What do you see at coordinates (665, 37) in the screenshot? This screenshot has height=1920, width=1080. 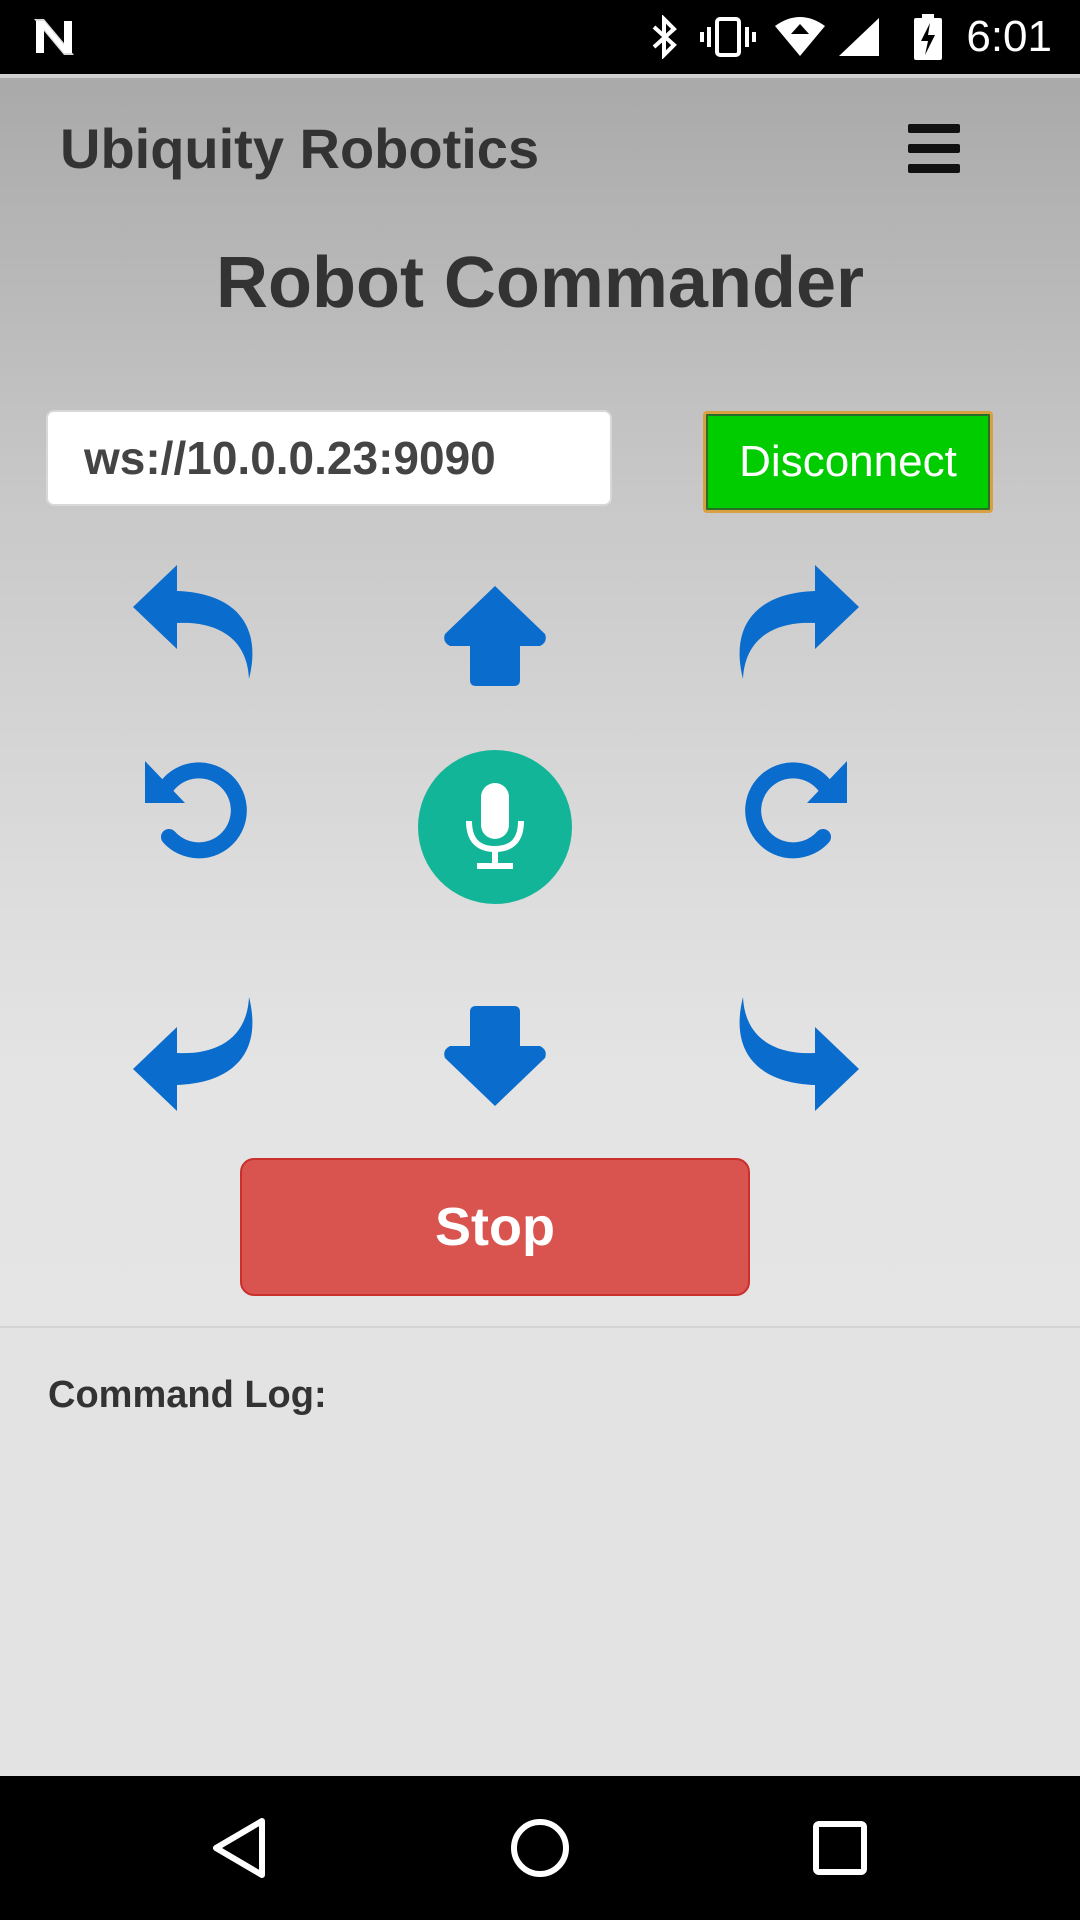 I see `bluetooth-icon` at bounding box center [665, 37].